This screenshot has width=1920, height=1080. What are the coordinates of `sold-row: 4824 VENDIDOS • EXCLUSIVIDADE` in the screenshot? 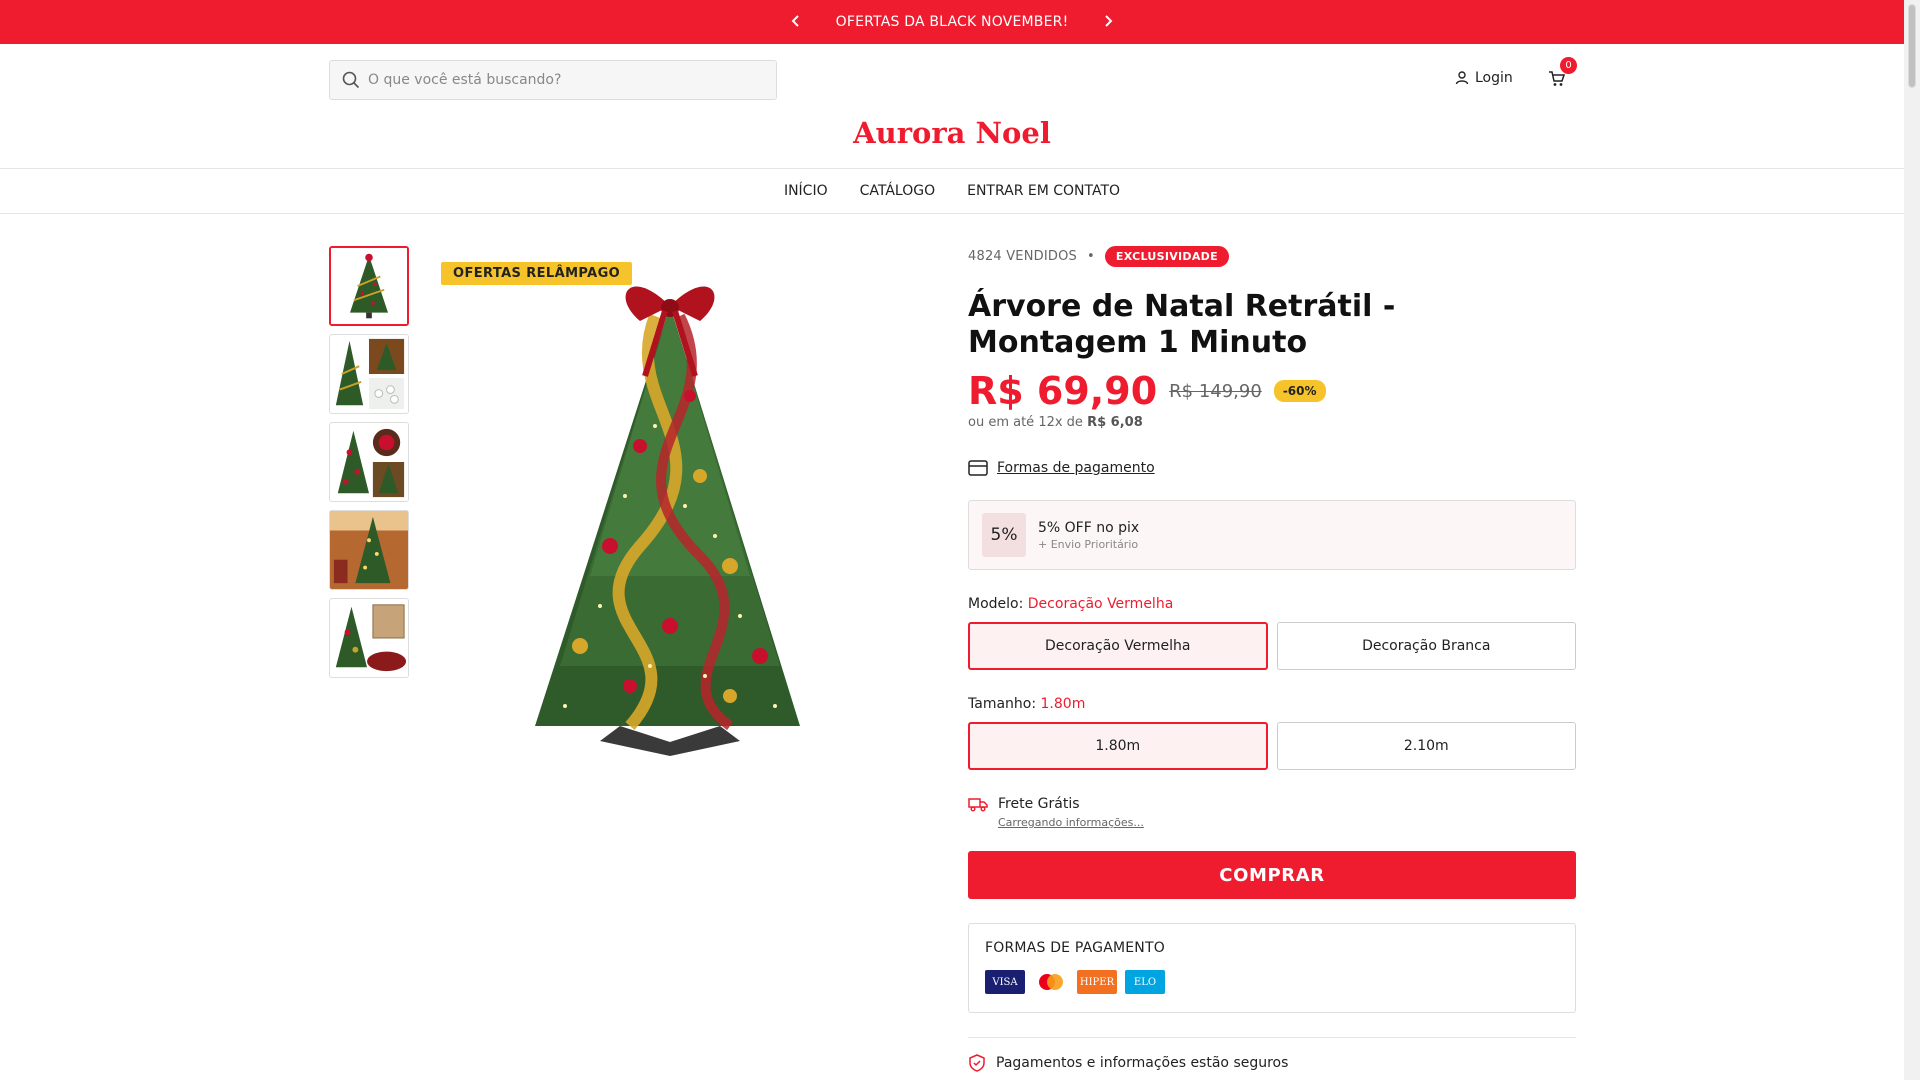 It's located at (1272, 256).